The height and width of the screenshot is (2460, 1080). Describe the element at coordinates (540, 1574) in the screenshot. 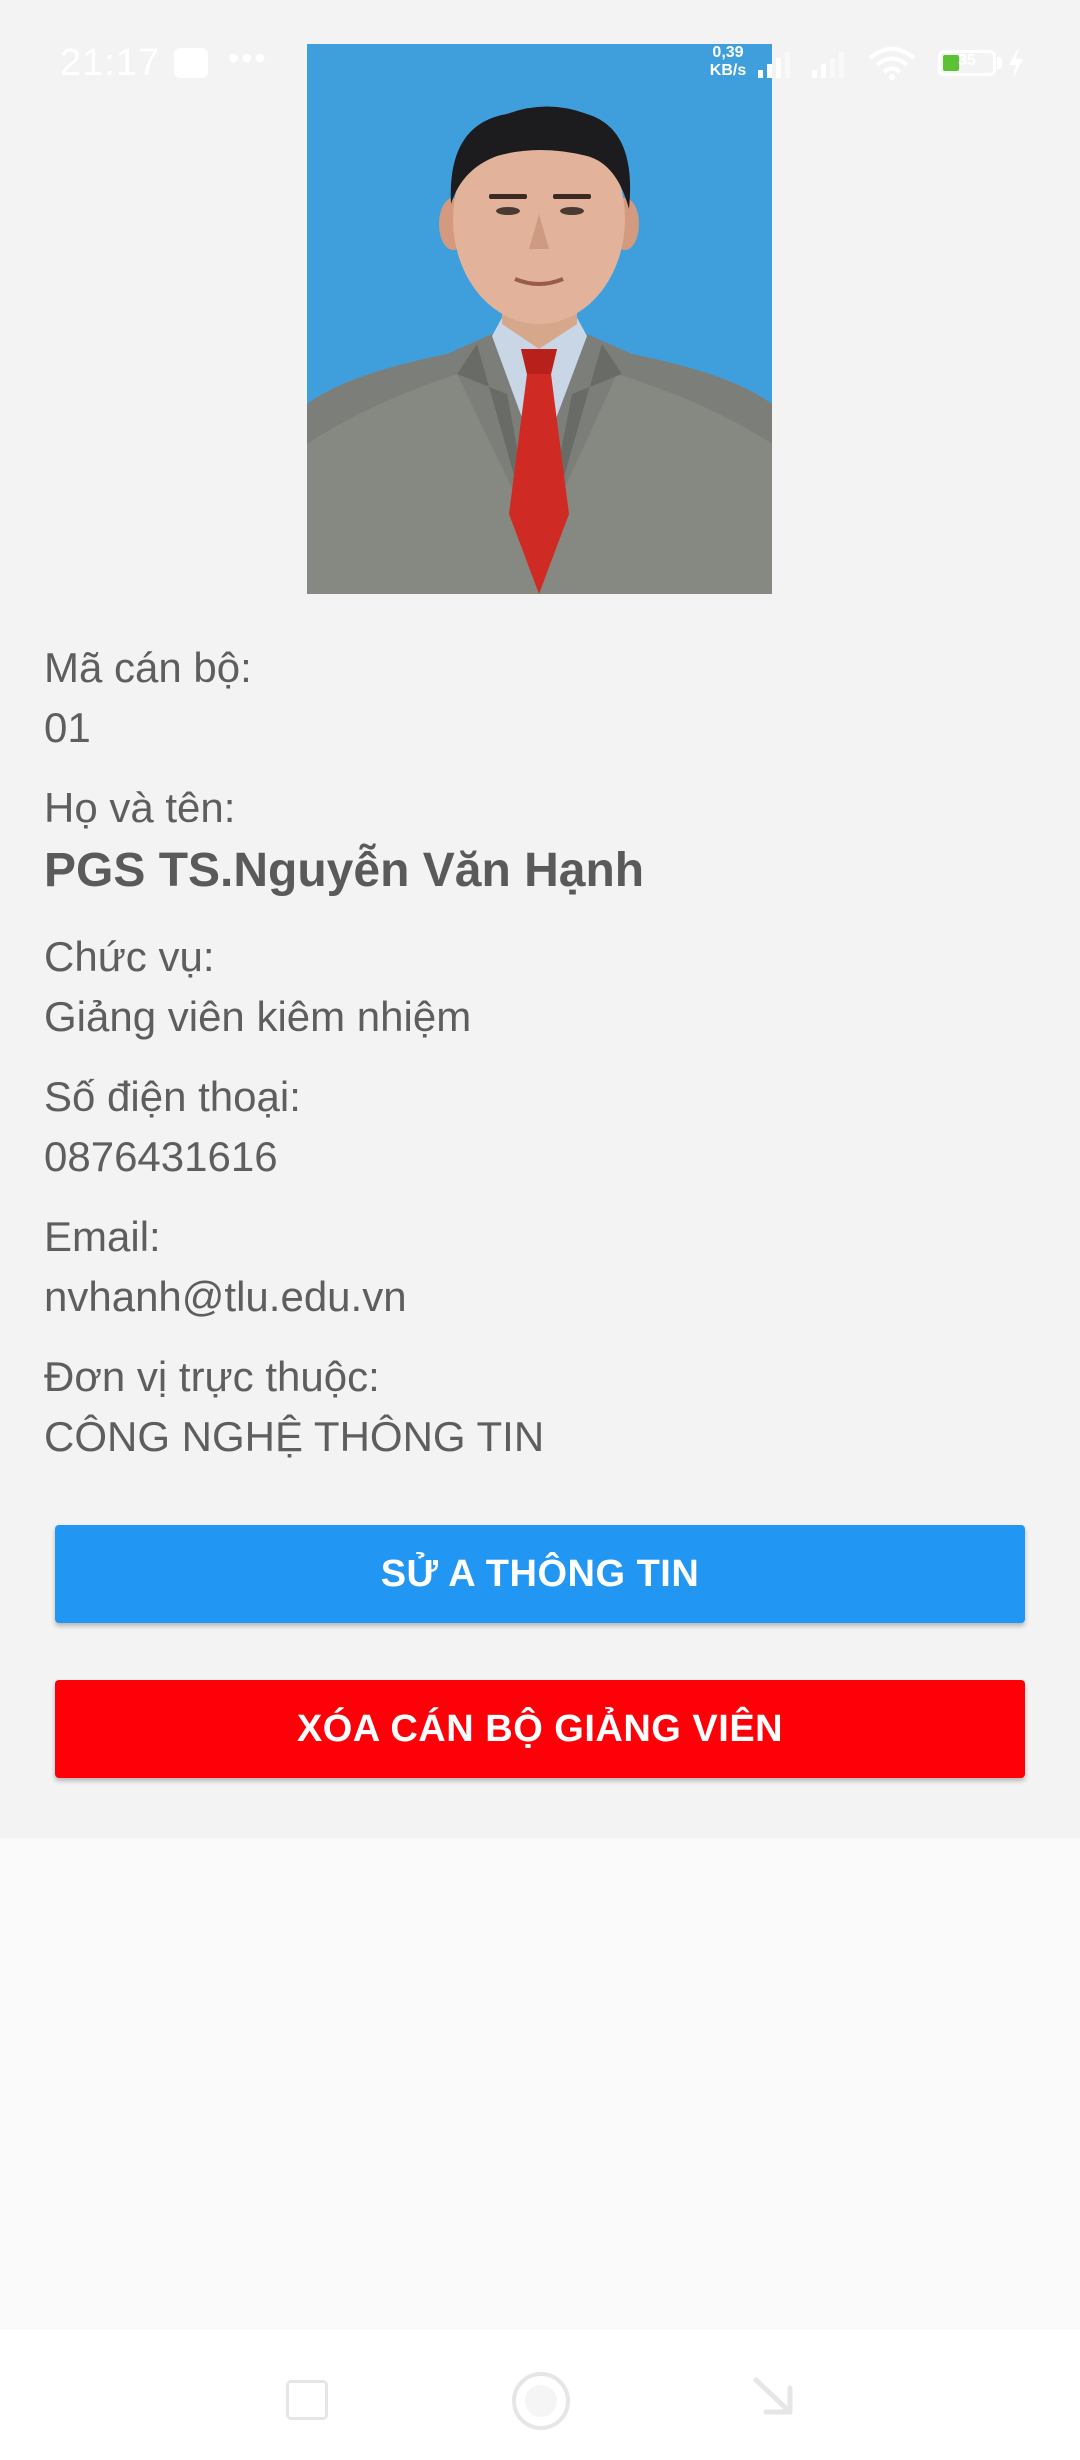

I see `edit-info-button: SỬ A THÔNG TIN` at that location.